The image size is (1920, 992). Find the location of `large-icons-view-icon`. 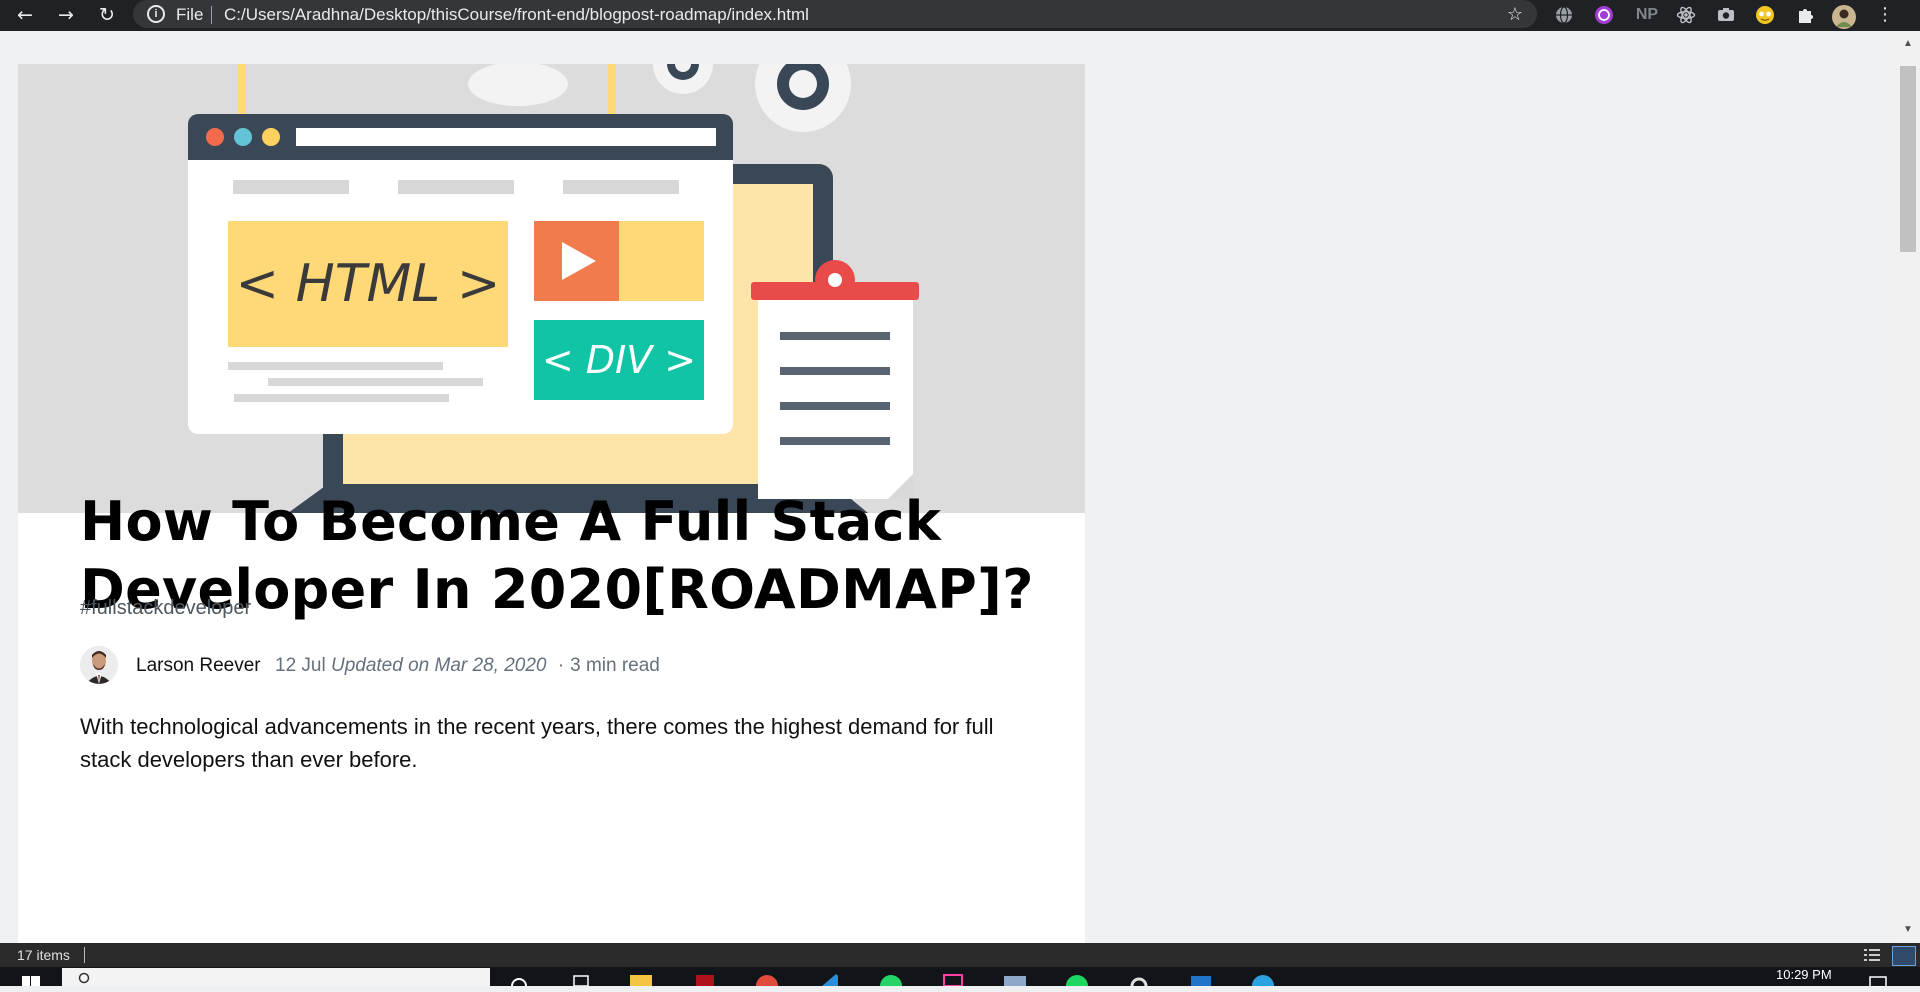

large-icons-view-icon is located at coordinates (1904, 956).